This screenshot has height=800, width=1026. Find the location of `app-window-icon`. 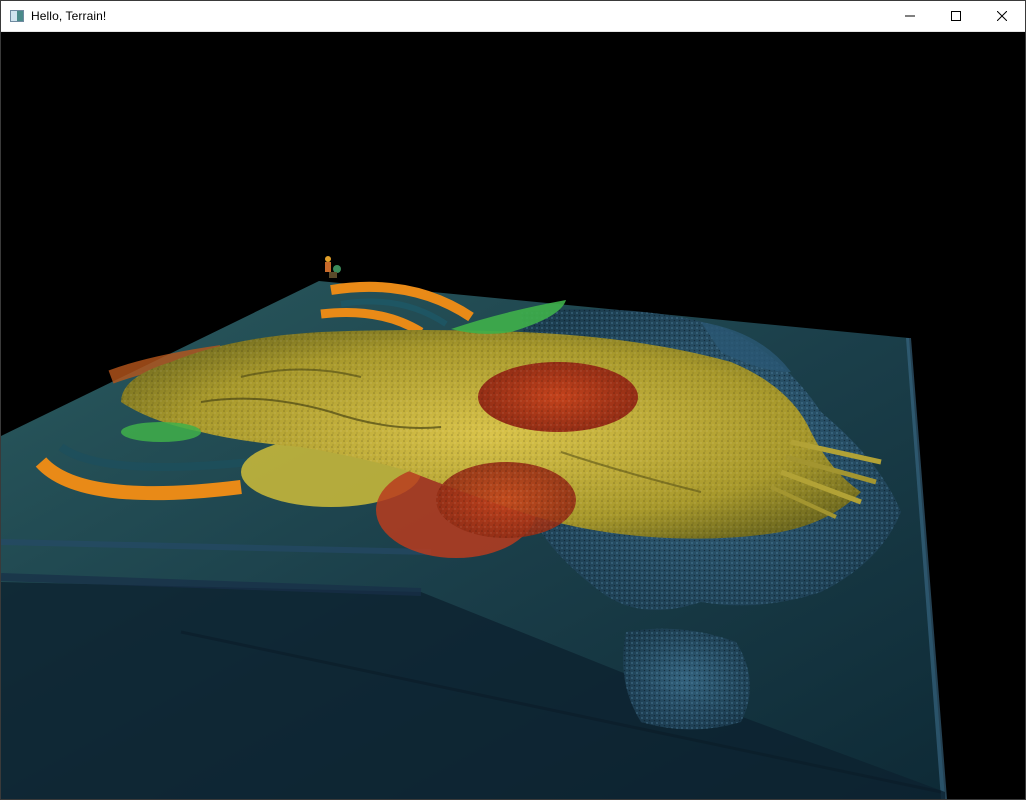

app-window-icon is located at coordinates (17, 16).